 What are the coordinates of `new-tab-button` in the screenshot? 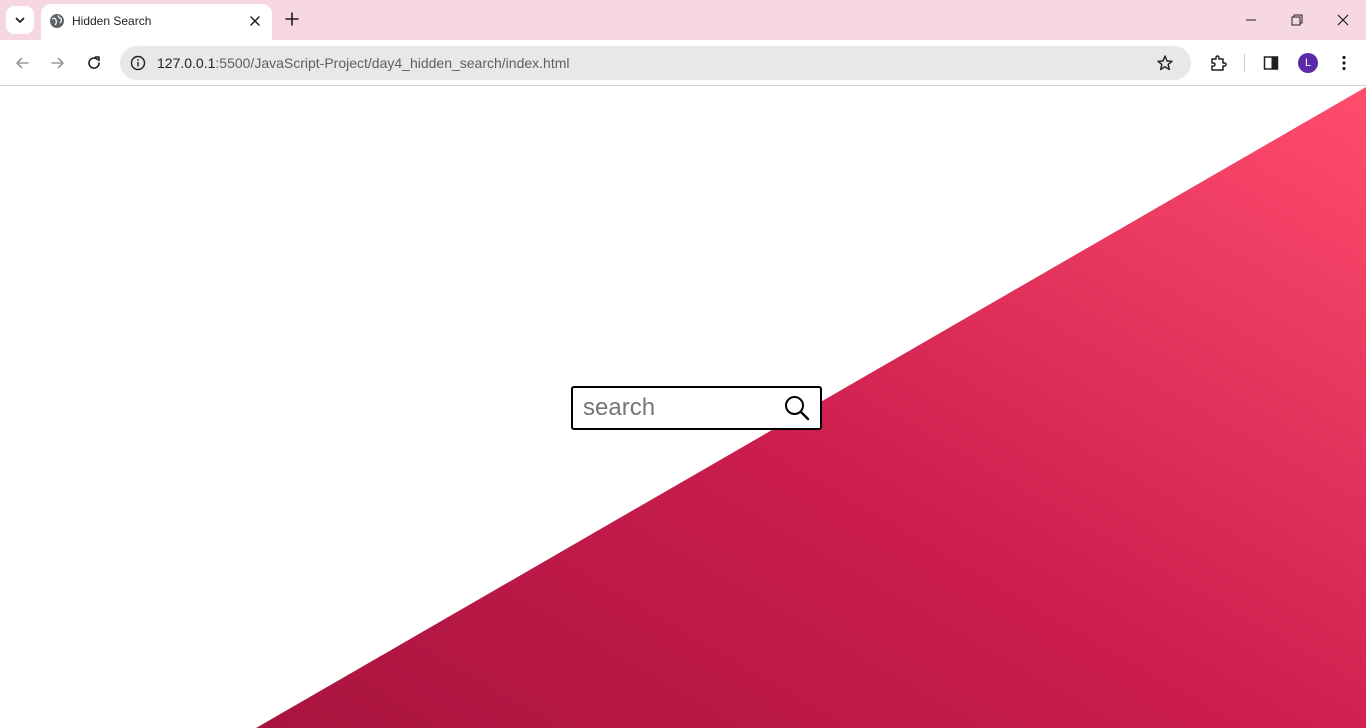 It's located at (292, 19).